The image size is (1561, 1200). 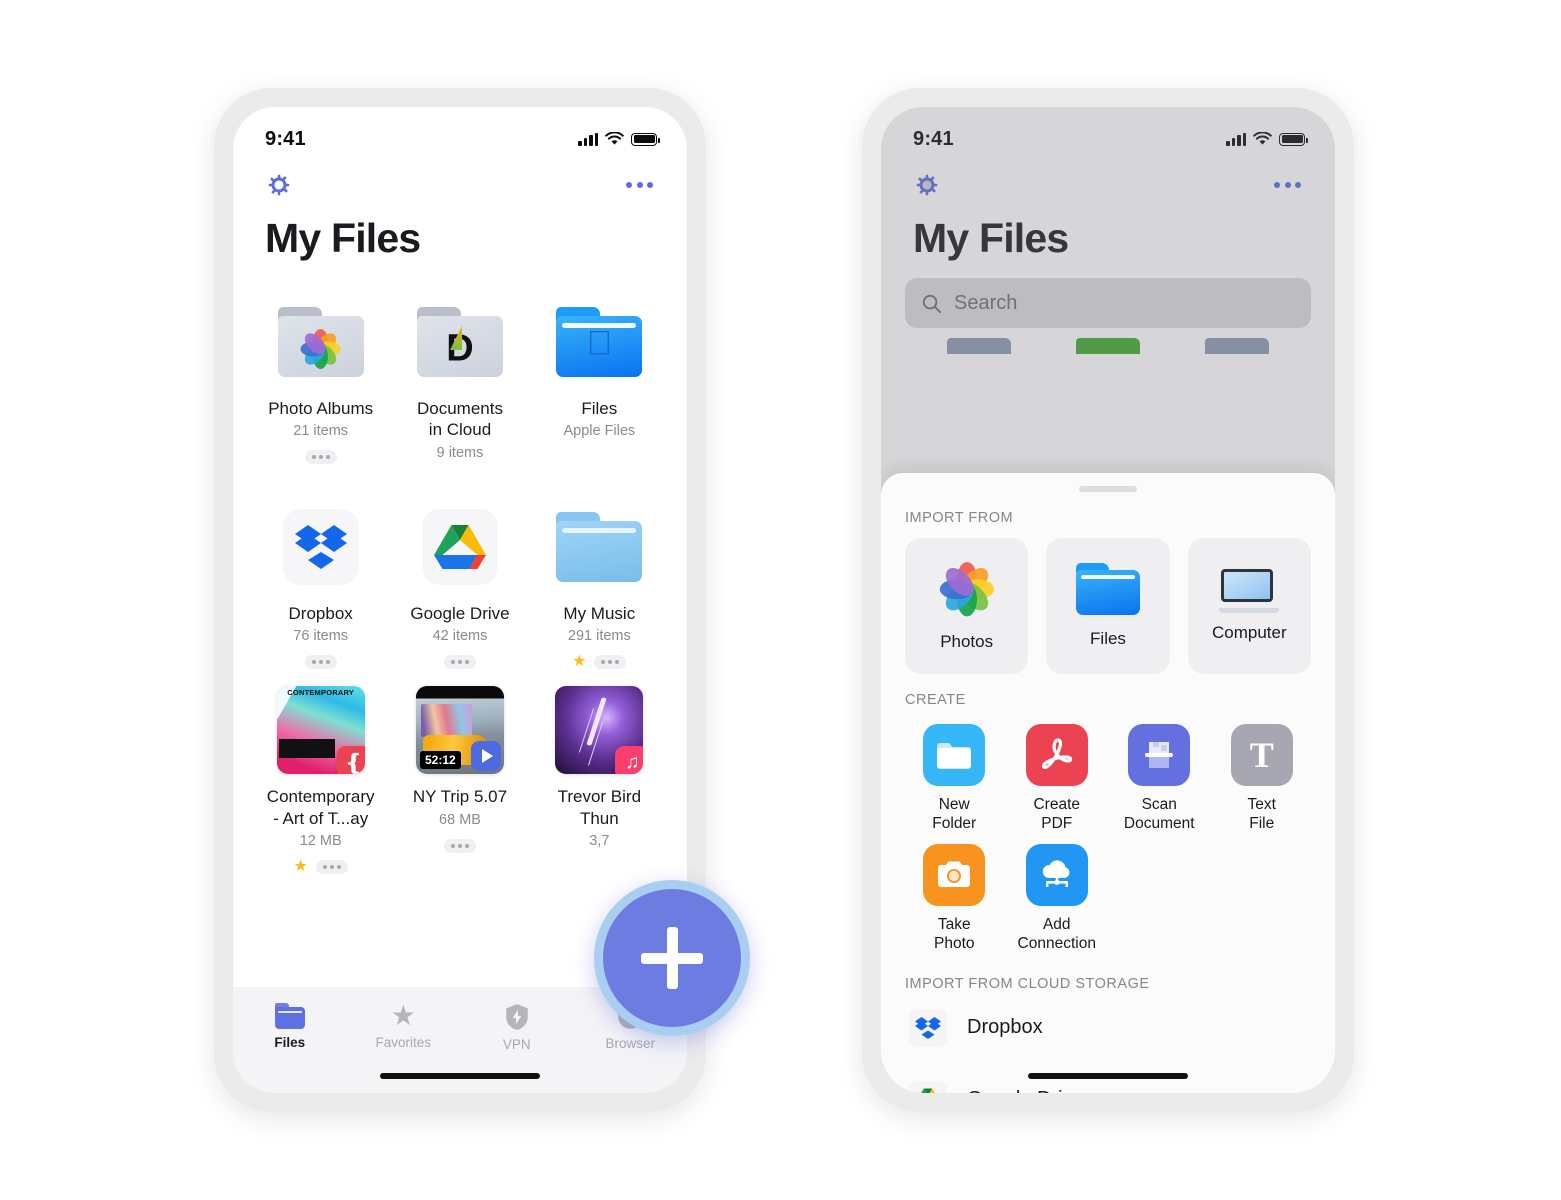 What do you see at coordinates (1025, 1090) in the screenshot?
I see `cloud-item-label: Google Drive` at bounding box center [1025, 1090].